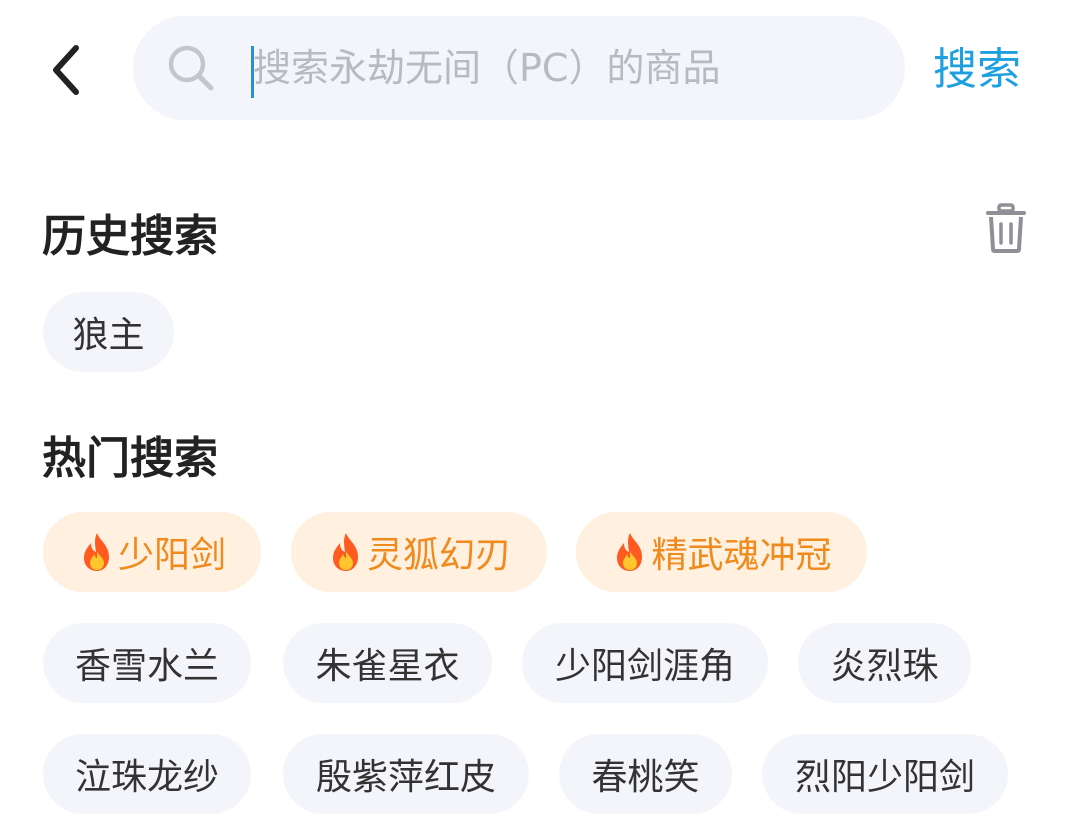 This screenshot has height=833, width=1077. What do you see at coordinates (147, 774) in the screenshot?
I see `hot-search-chip: 泣珠龙纱` at bounding box center [147, 774].